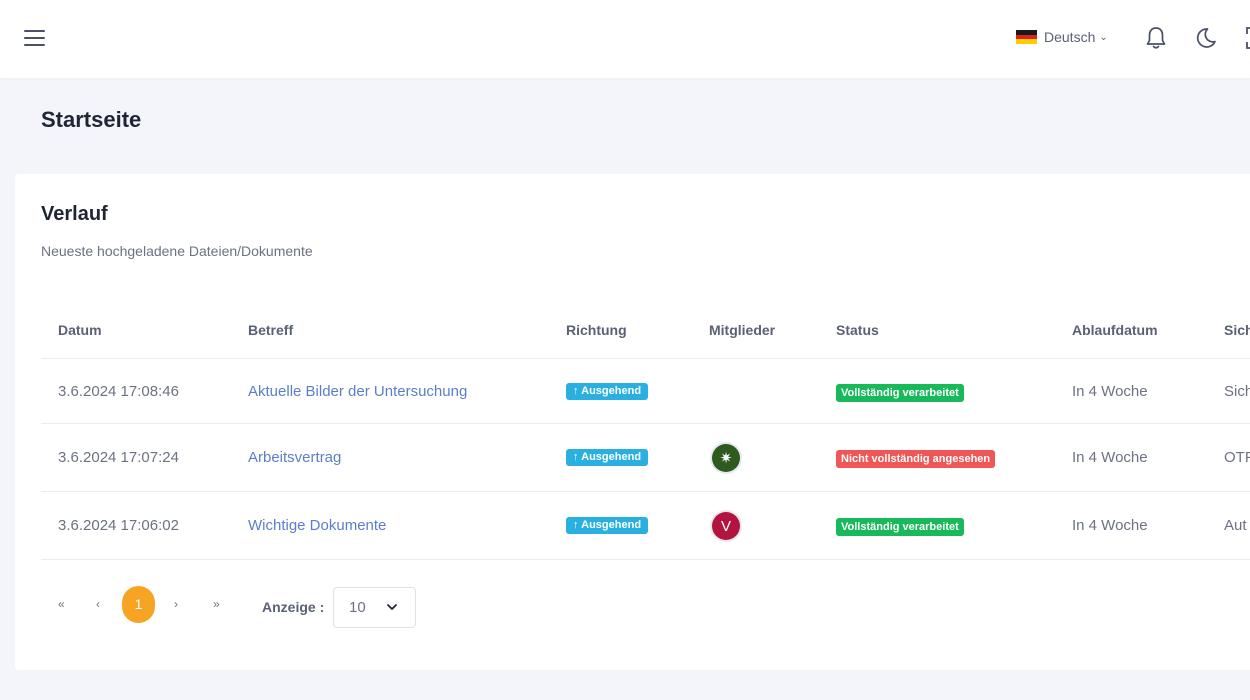 This screenshot has height=700, width=1250. I want to click on row-security: OTF, so click(1237, 457).